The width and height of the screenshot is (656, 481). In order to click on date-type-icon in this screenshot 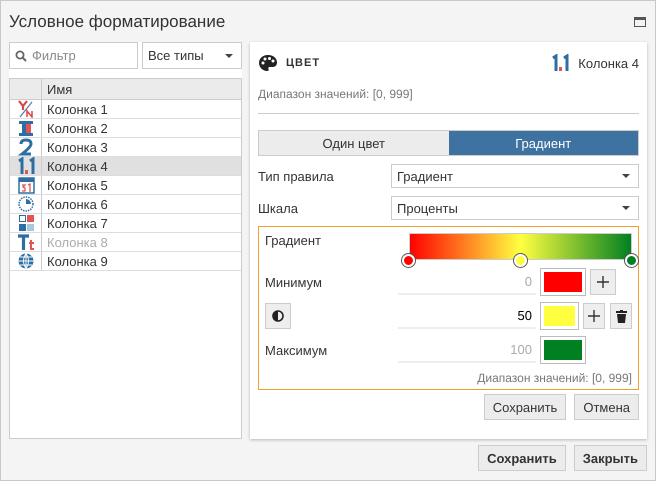, I will do `click(26, 185)`.